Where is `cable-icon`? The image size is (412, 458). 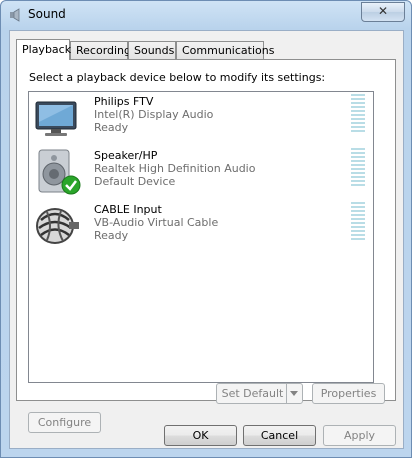
cable-icon is located at coordinates (57, 226).